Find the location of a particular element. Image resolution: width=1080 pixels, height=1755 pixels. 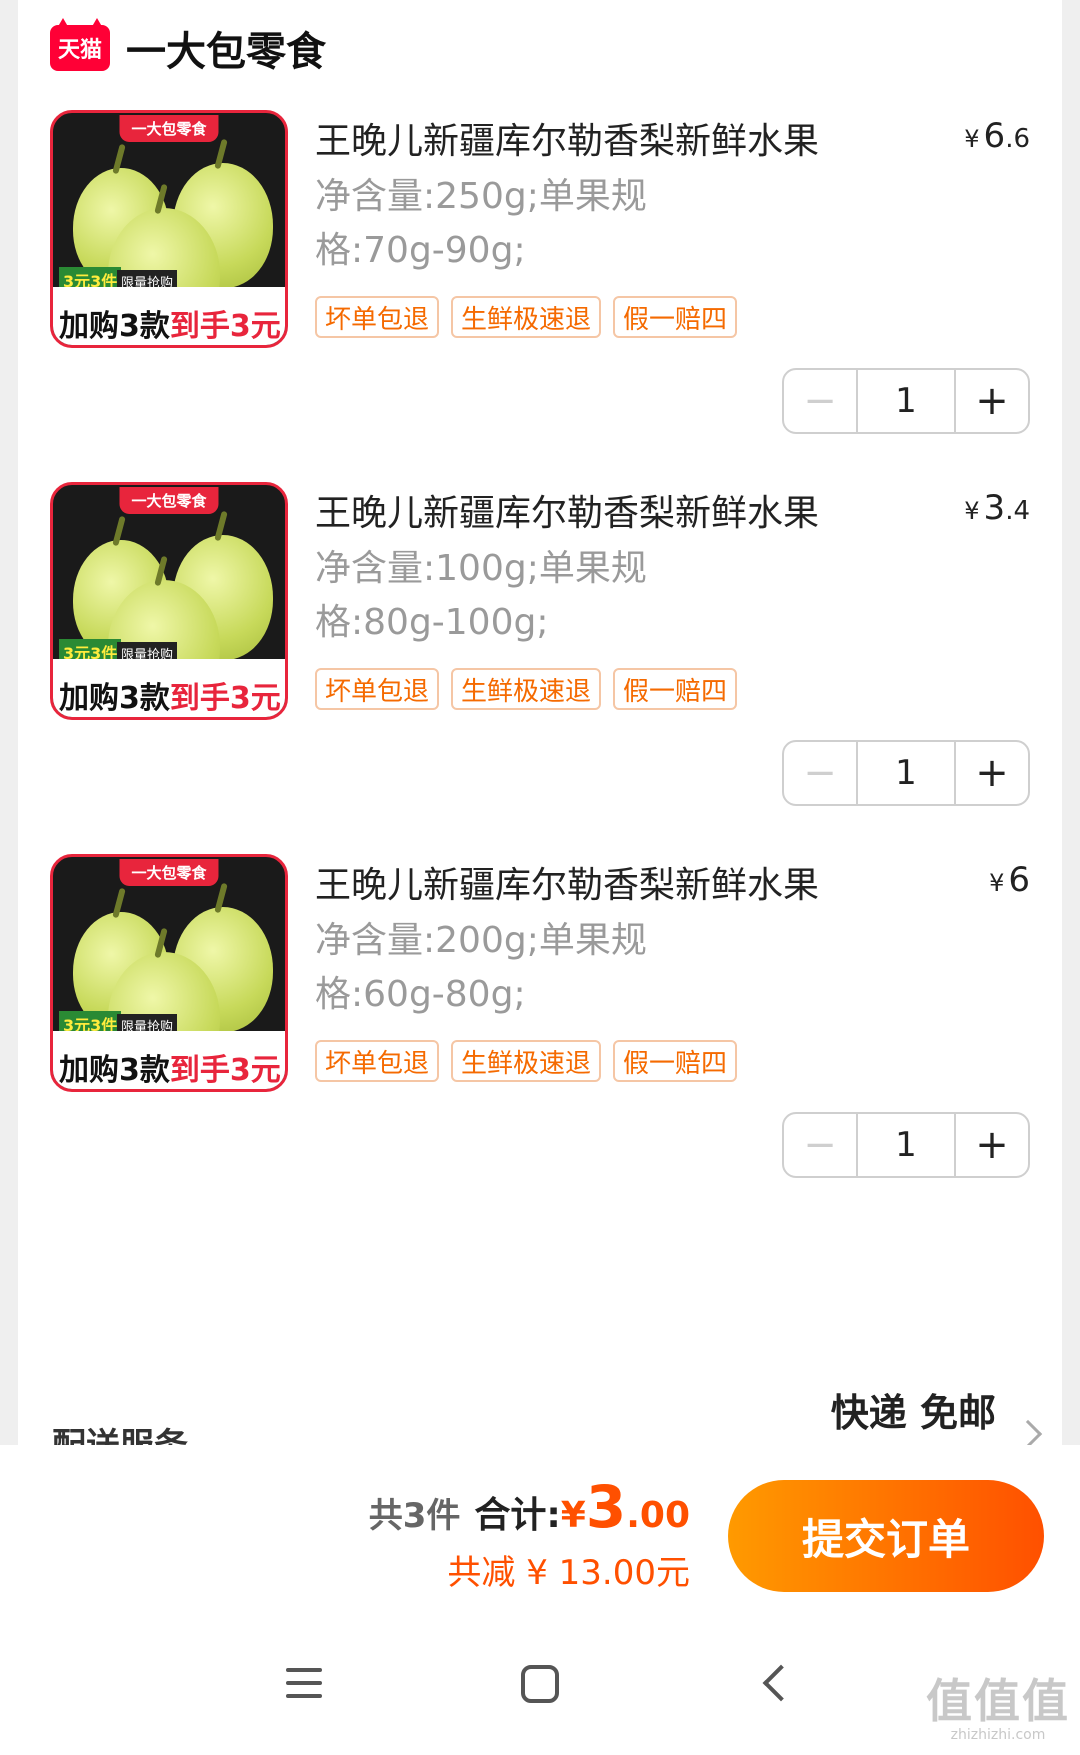

product-spec: 净含量:200g;单果规格:60g-80g; is located at coordinates (515, 968).